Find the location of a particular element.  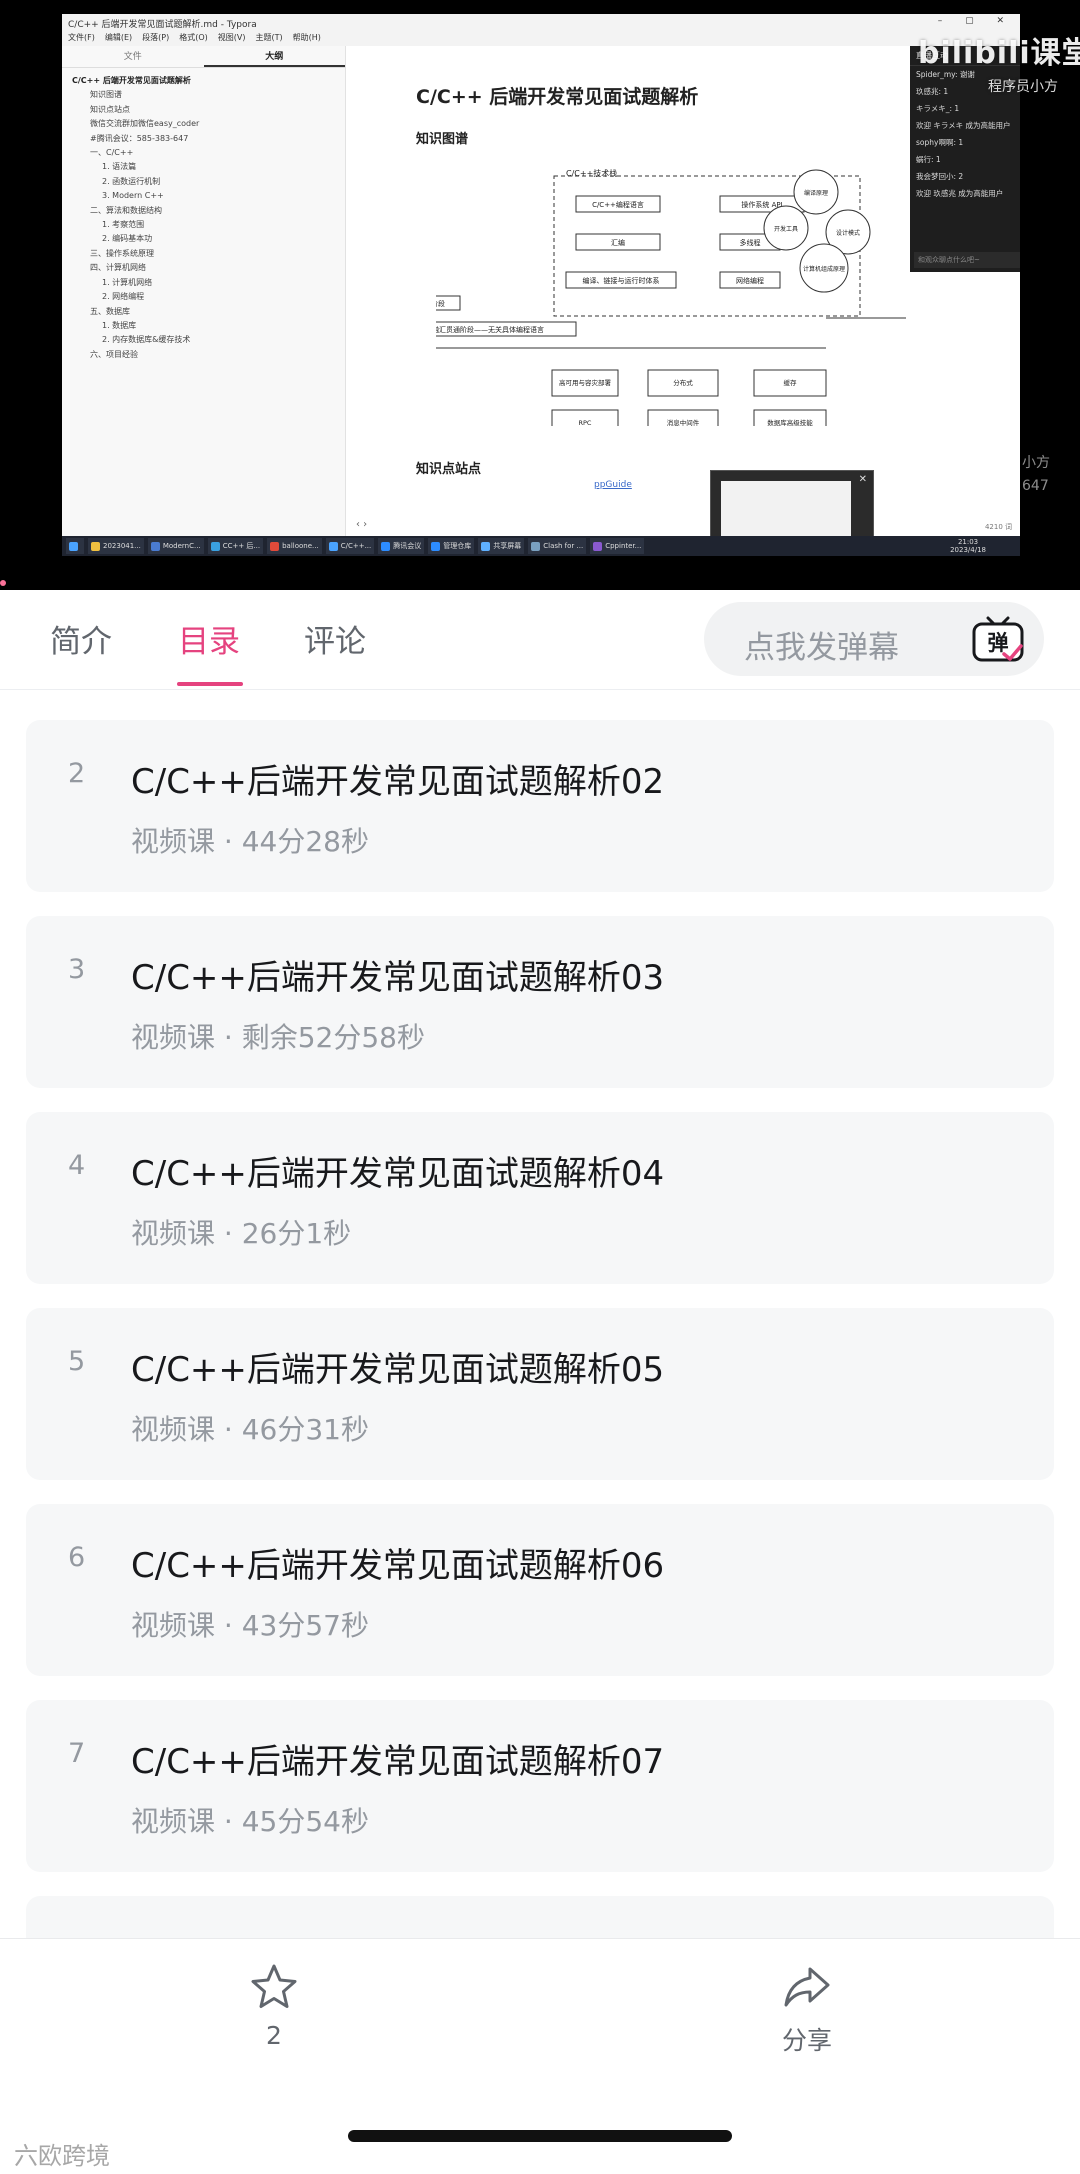

close-icon: ✕ is located at coordinates (862, 479).